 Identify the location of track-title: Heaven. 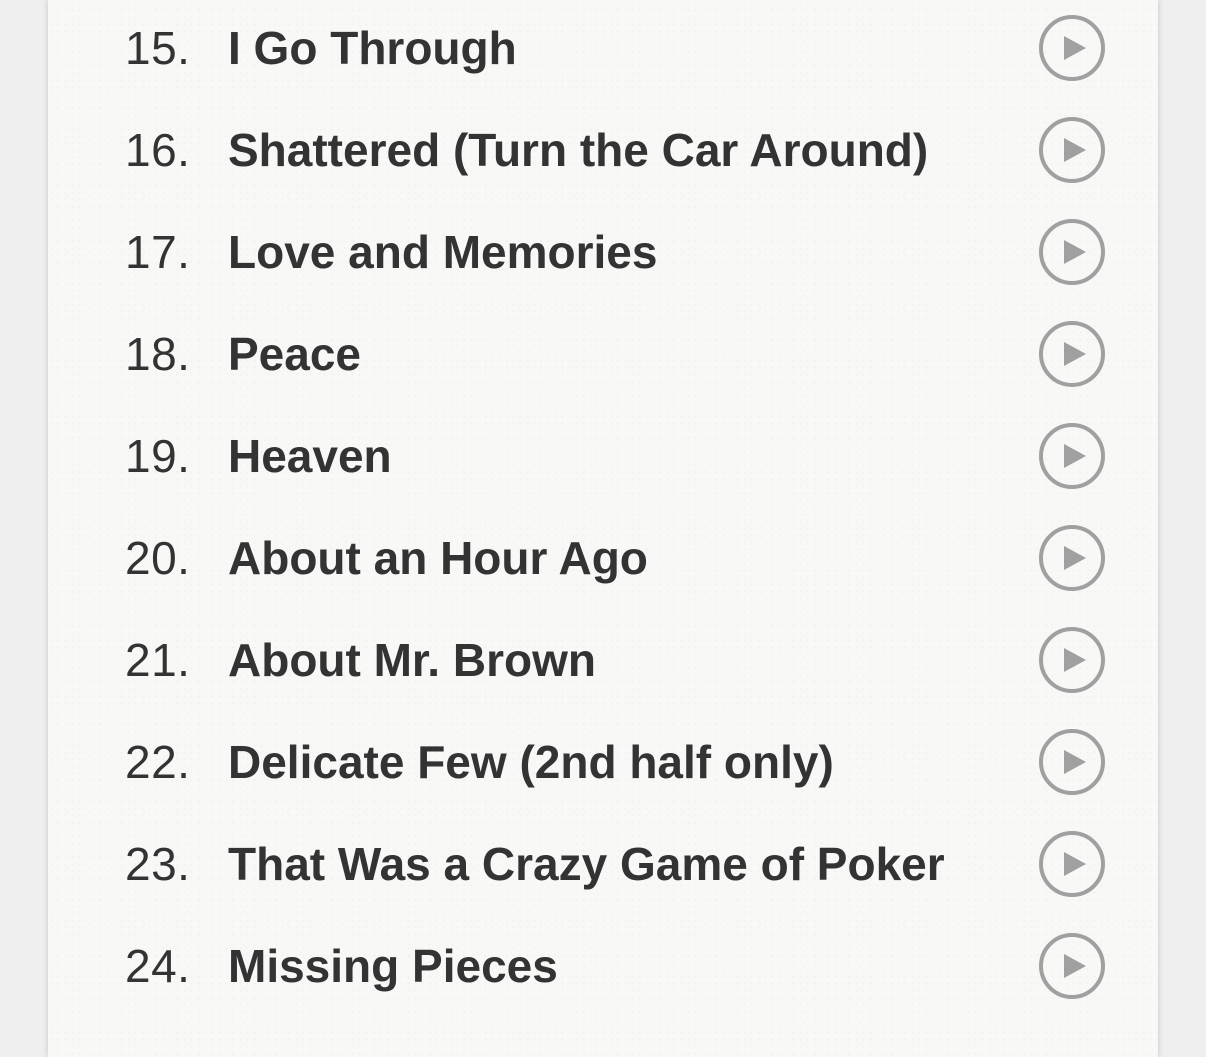
(310, 456).